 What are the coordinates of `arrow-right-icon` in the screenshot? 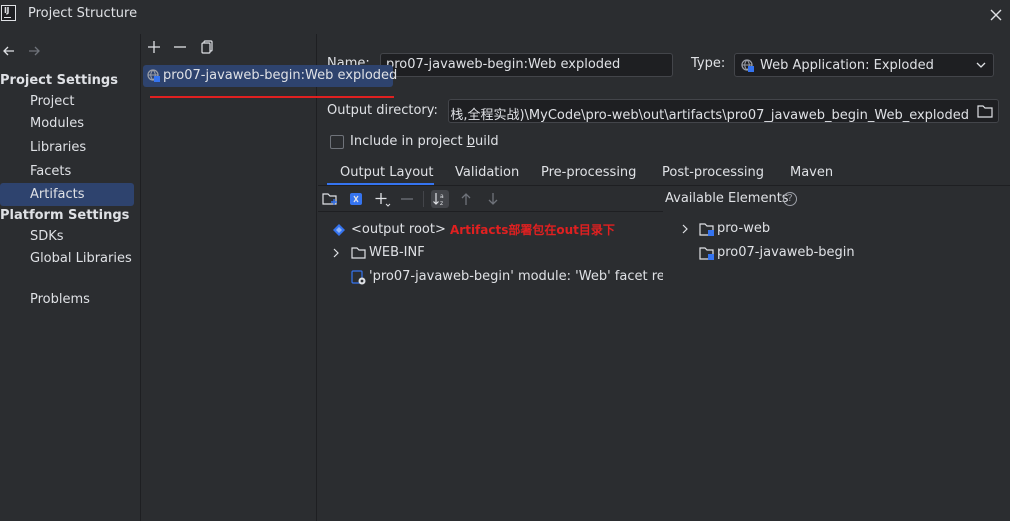 It's located at (34, 51).